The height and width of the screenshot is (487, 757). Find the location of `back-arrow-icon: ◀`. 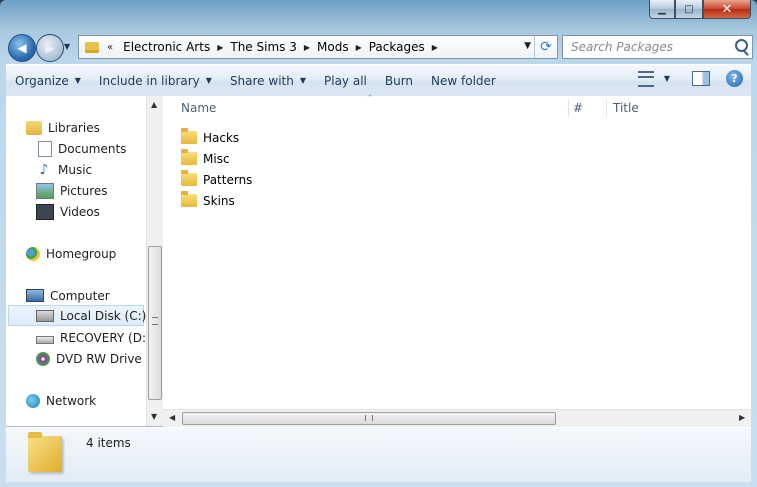

back-arrow-icon: ◀ is located at coordinates (22, 48).